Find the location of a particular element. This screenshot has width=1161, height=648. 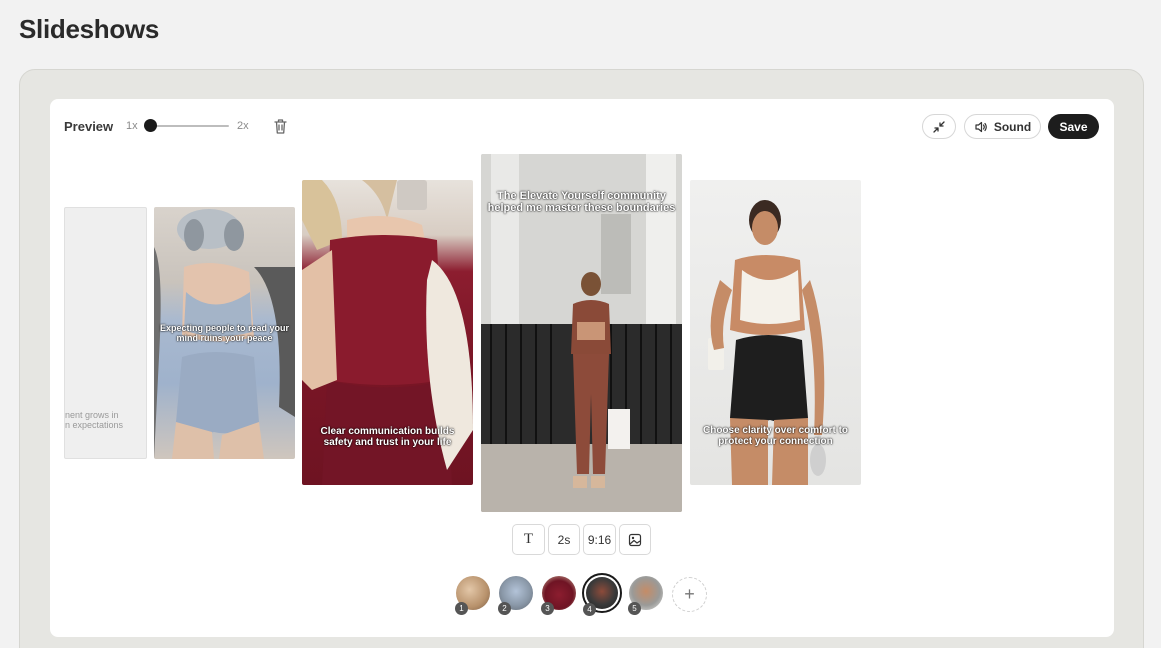

page-title: Slideshows is located at coordinates (89, 29).